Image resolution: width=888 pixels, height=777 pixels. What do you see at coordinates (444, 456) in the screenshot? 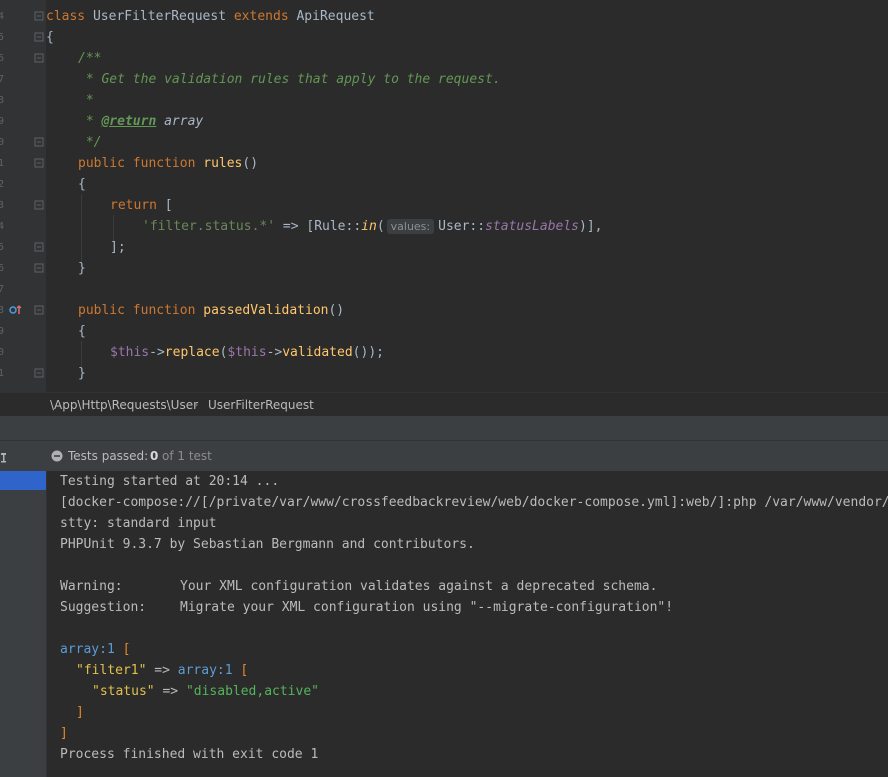
I see `run-panel-header: Tests passed: 0 of 1 test` at bounding box center [444, 456].